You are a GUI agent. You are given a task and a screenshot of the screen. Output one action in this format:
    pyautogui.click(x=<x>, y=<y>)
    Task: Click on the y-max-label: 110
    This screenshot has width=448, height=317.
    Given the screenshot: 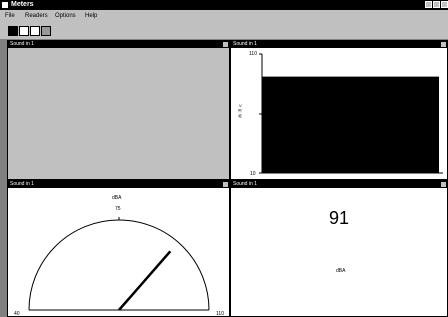 What is the action you would take?
    pyautogui.click(x=253, y=54)
    